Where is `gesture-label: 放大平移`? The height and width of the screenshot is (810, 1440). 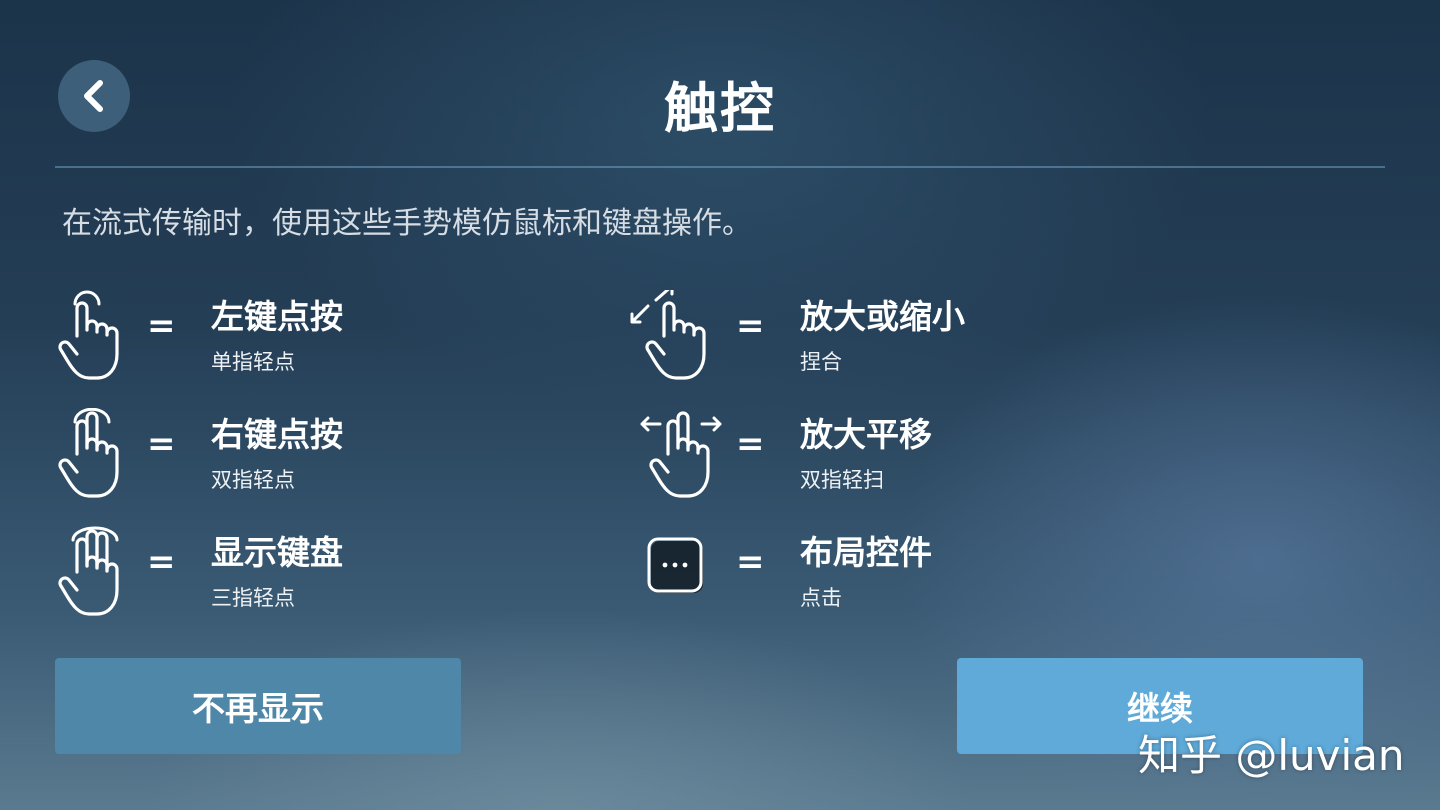
gesture-label: 放大平移 is located at coordinates (866, 434).